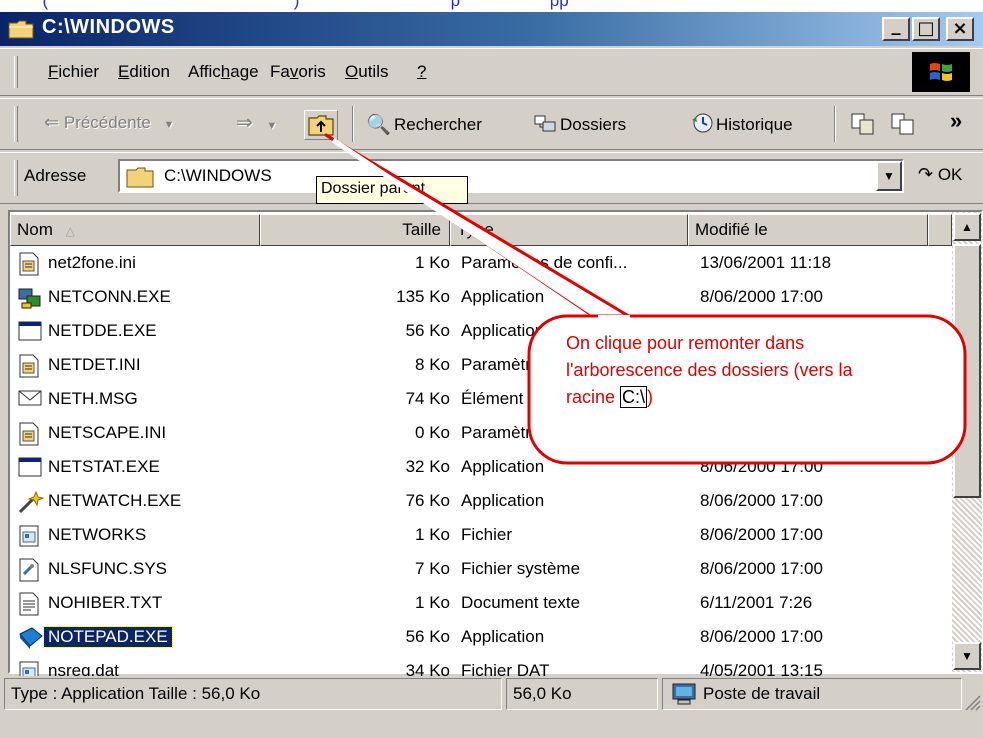 Image resolution: width=983 pixels, height=738 pixels. What do you see at coordinates (107, 432) in the screenshot?
I see `file-name: NETSCAPE.INI` at bounding box center [107, 432].